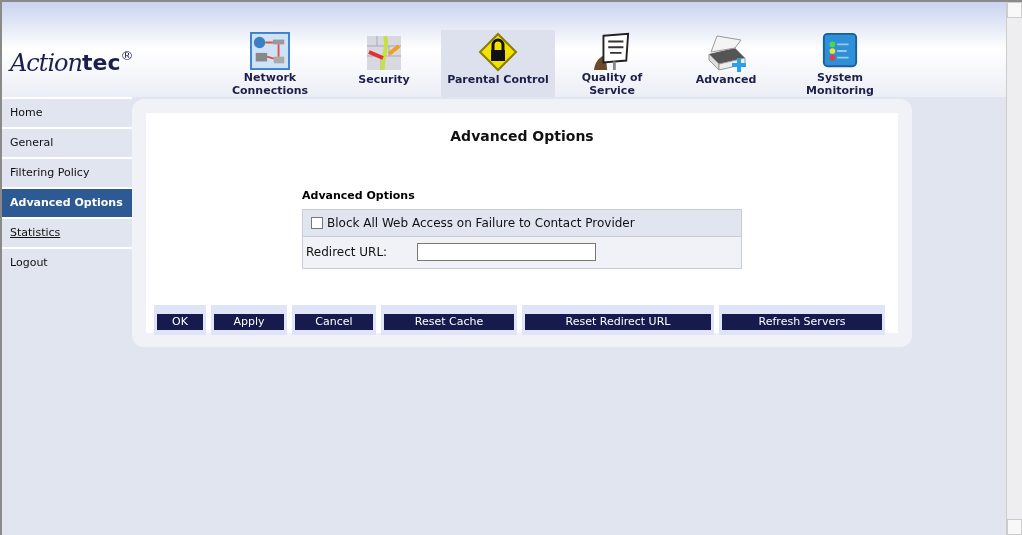  What do you see at coordinates (334, 321) in the screenshot?
I see `action-button: Cancel` at bounding box center [334, 321].